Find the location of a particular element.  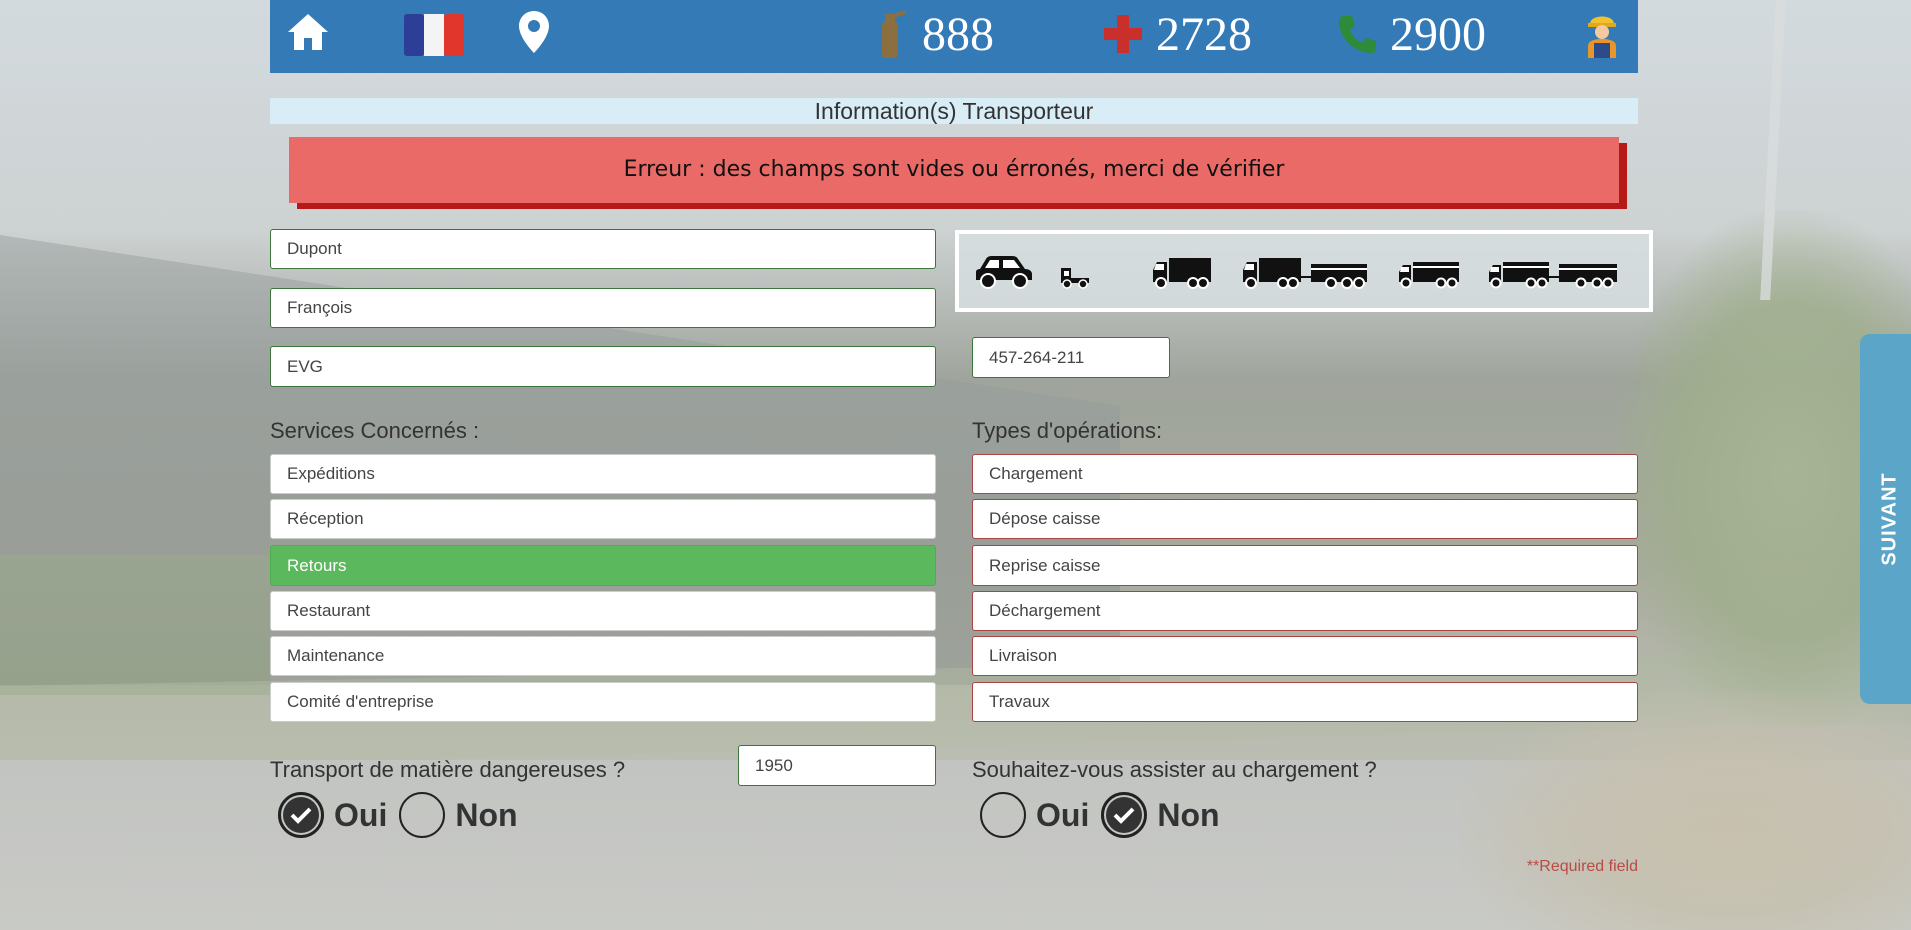

car-icon is located at coordinates (1003, 272).